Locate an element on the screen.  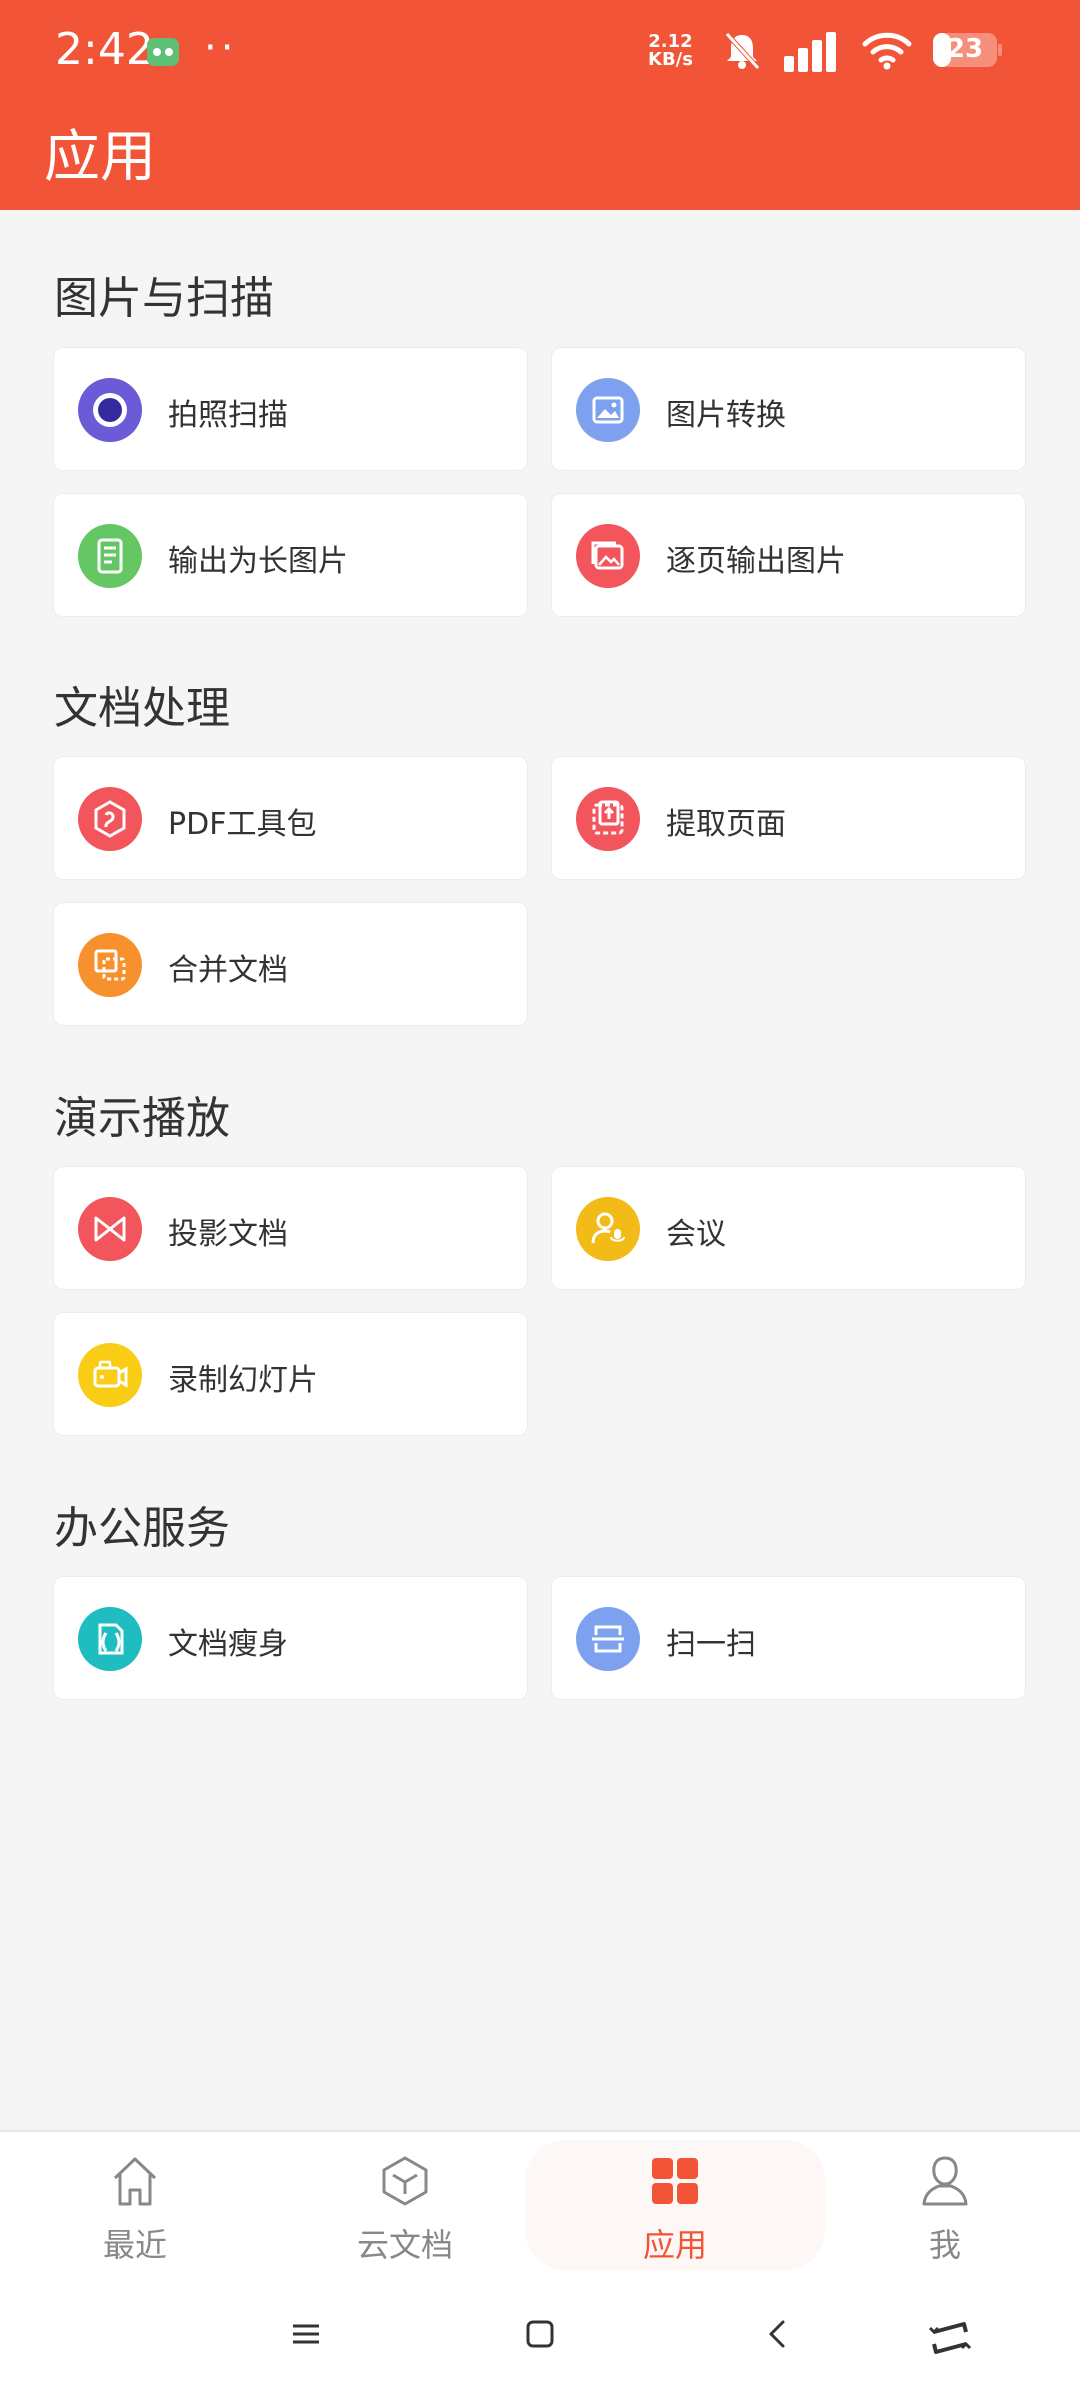
apps-grid-icon is located at coordinates (675, 2181).